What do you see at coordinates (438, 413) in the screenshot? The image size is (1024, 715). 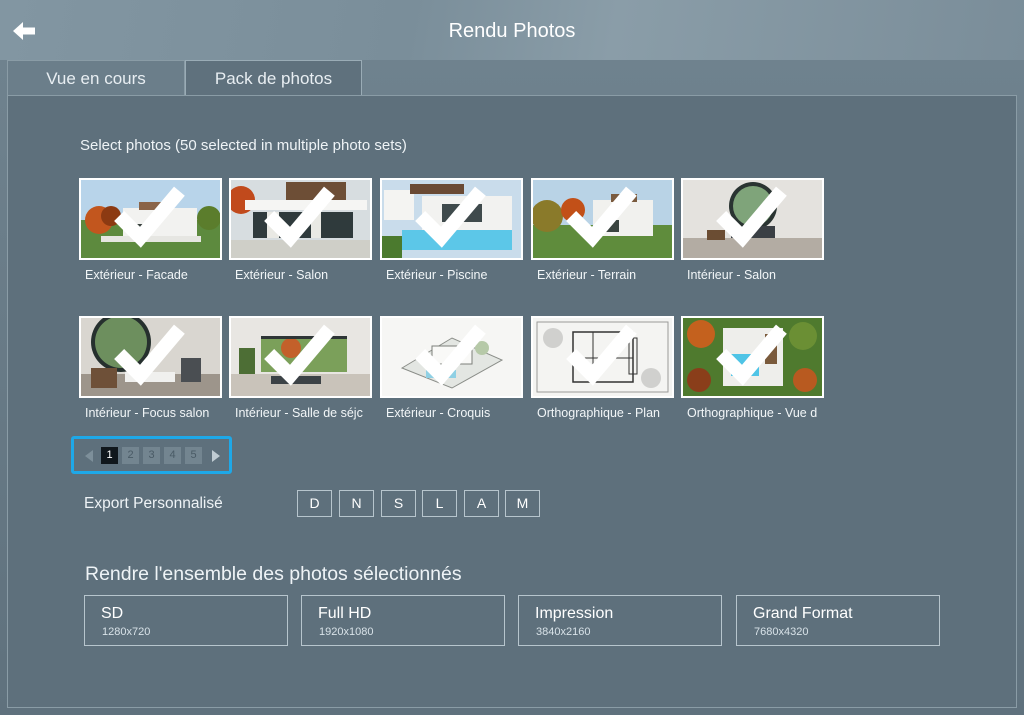 I see `photo-label: Extérieur - Croquis` at bounding box center [438, 413].